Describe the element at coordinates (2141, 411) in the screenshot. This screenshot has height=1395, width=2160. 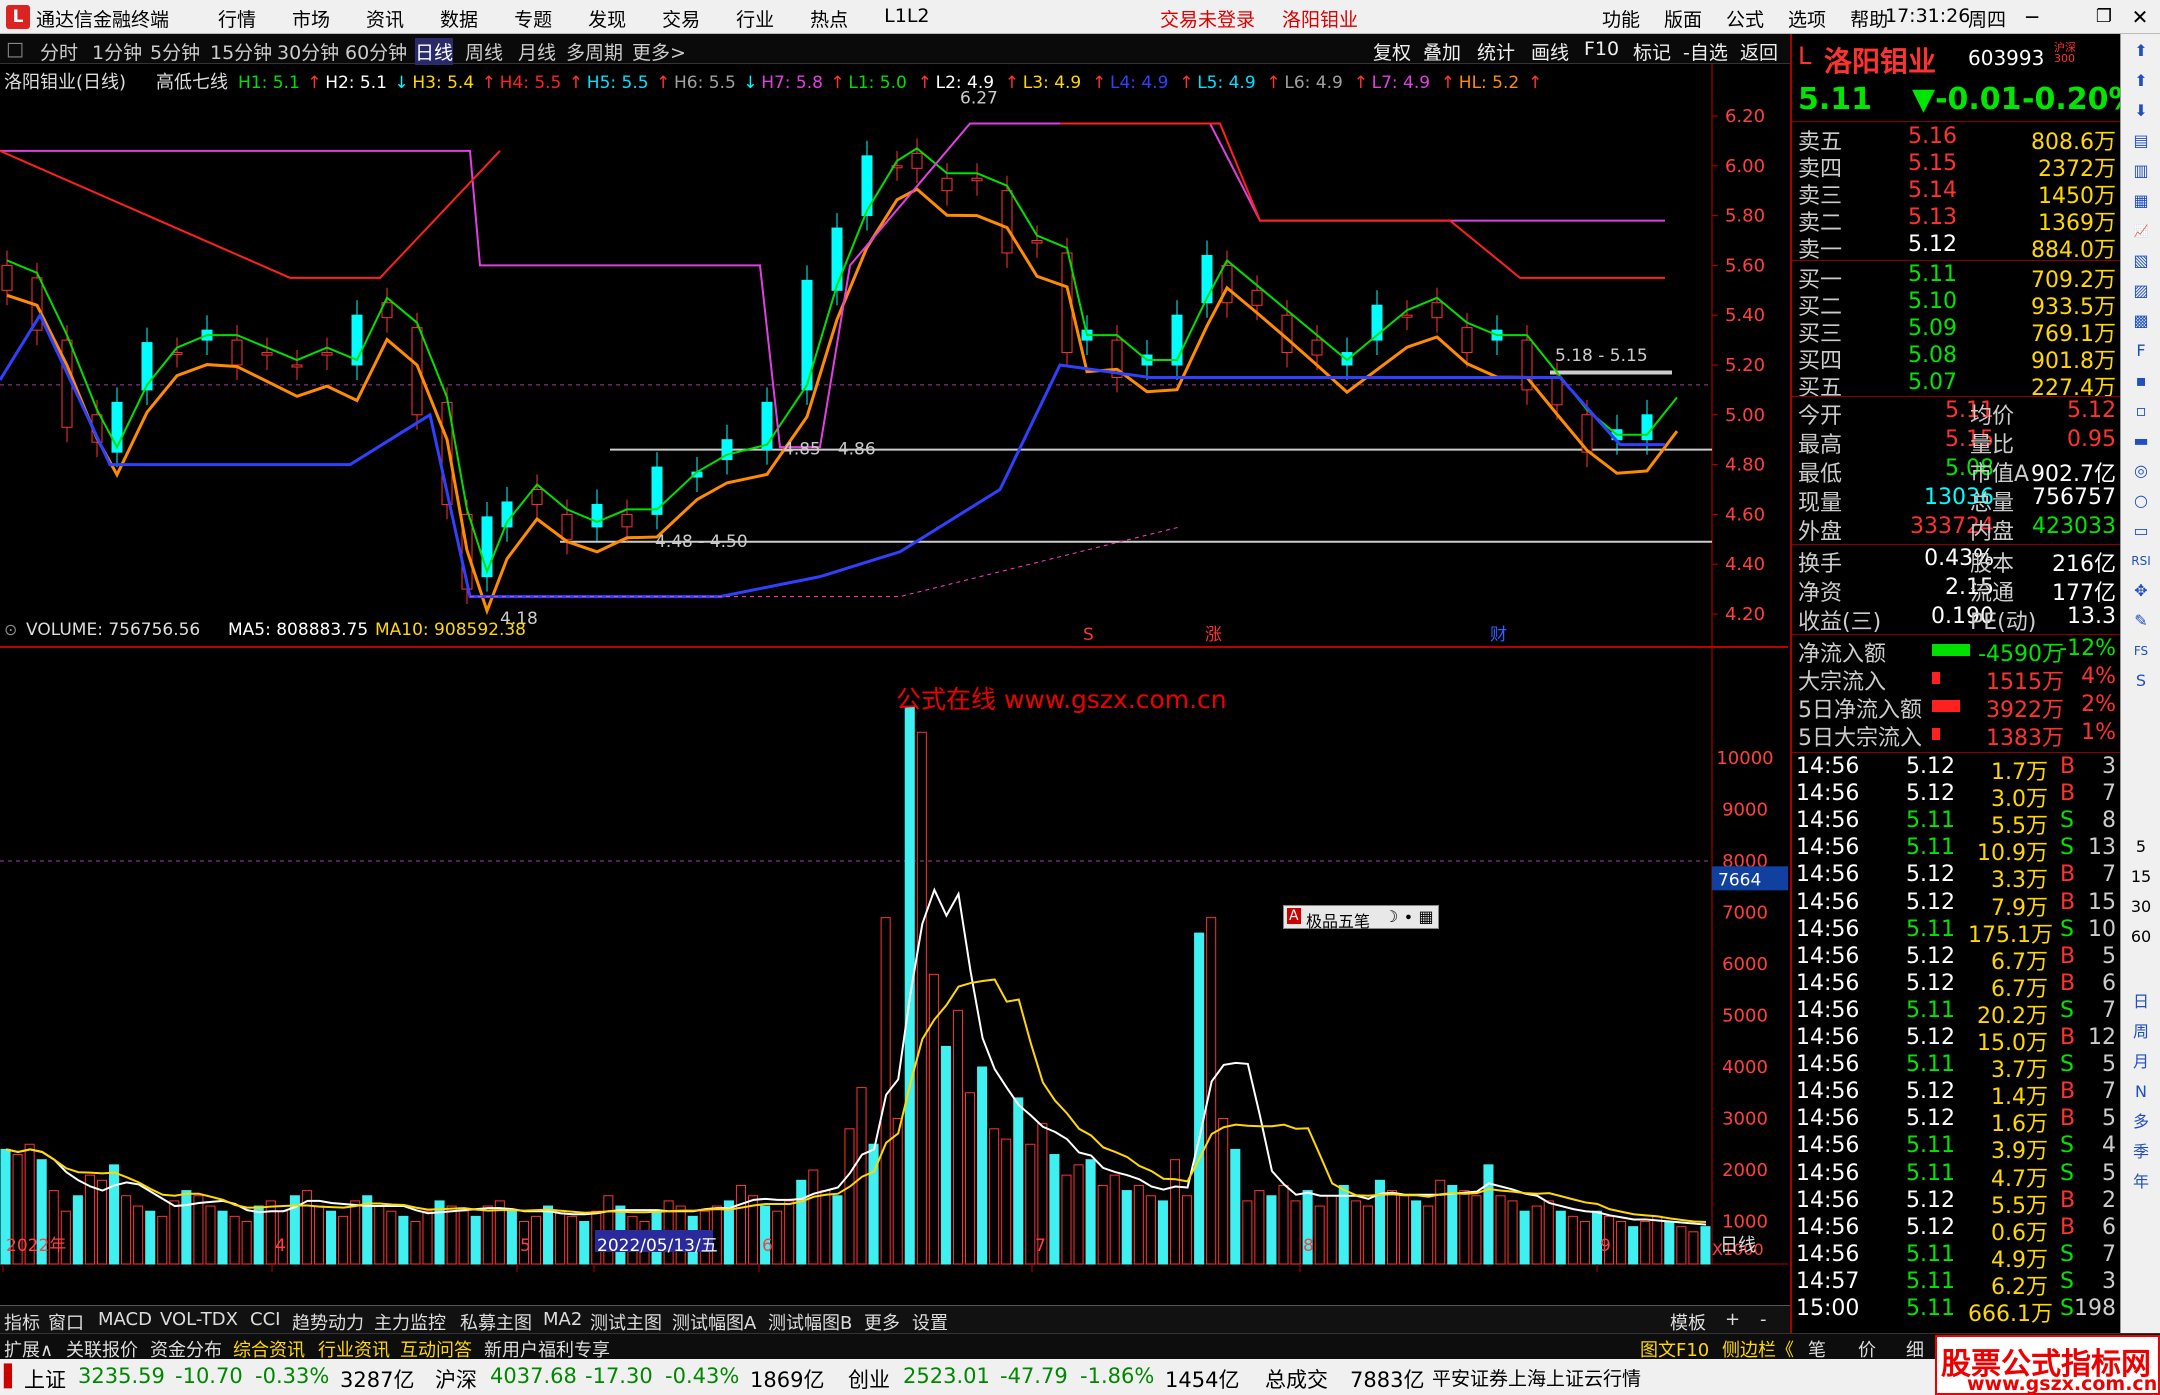
I see `panel-icon: ▫` at that location.